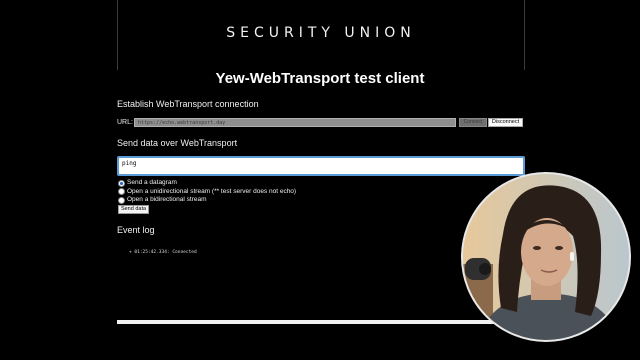 Image resolution: width=640 pixels, height=360 pixels. I want to click on presenter-video-image, so click(546, 257).